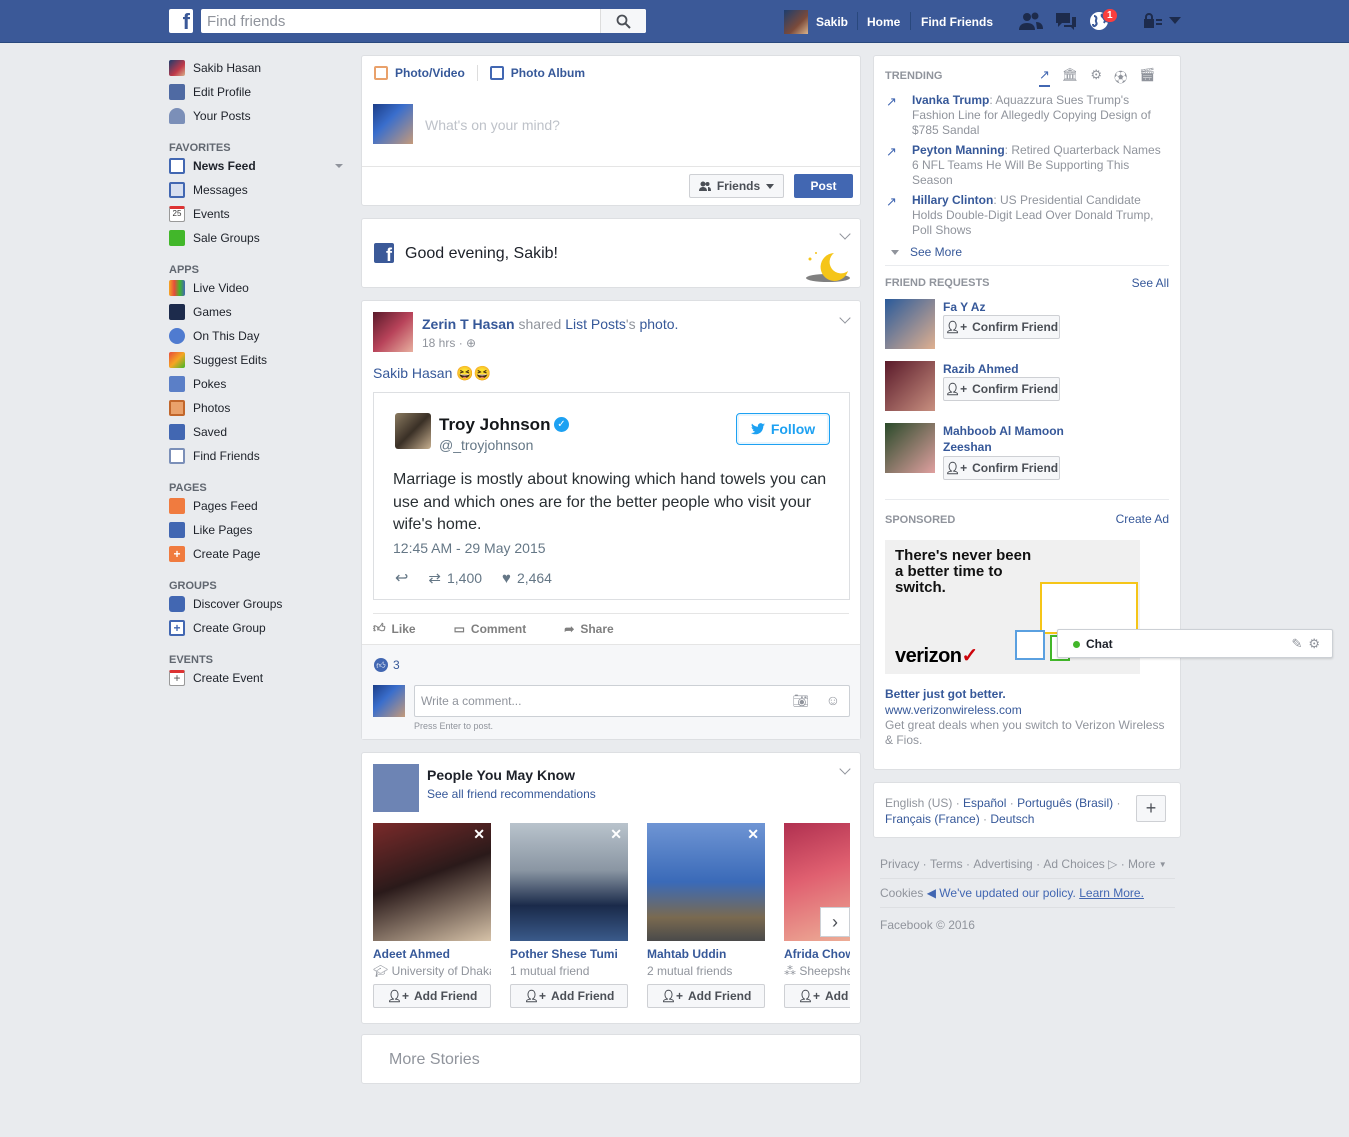  Describe the element at coordinates (259, 360) in the screenshot. I see `nav-item-suggest-edits: Suggest Edits` at that location.